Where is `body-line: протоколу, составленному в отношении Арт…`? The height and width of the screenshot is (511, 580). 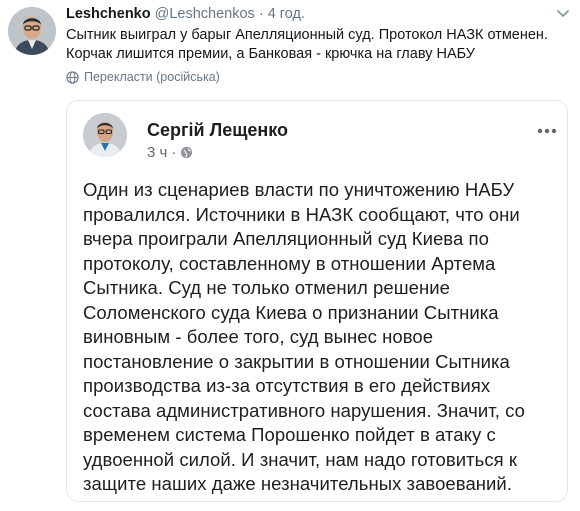 body-line: протоколу, составленному в отношении Арт… is located at coordinates (289, 263).